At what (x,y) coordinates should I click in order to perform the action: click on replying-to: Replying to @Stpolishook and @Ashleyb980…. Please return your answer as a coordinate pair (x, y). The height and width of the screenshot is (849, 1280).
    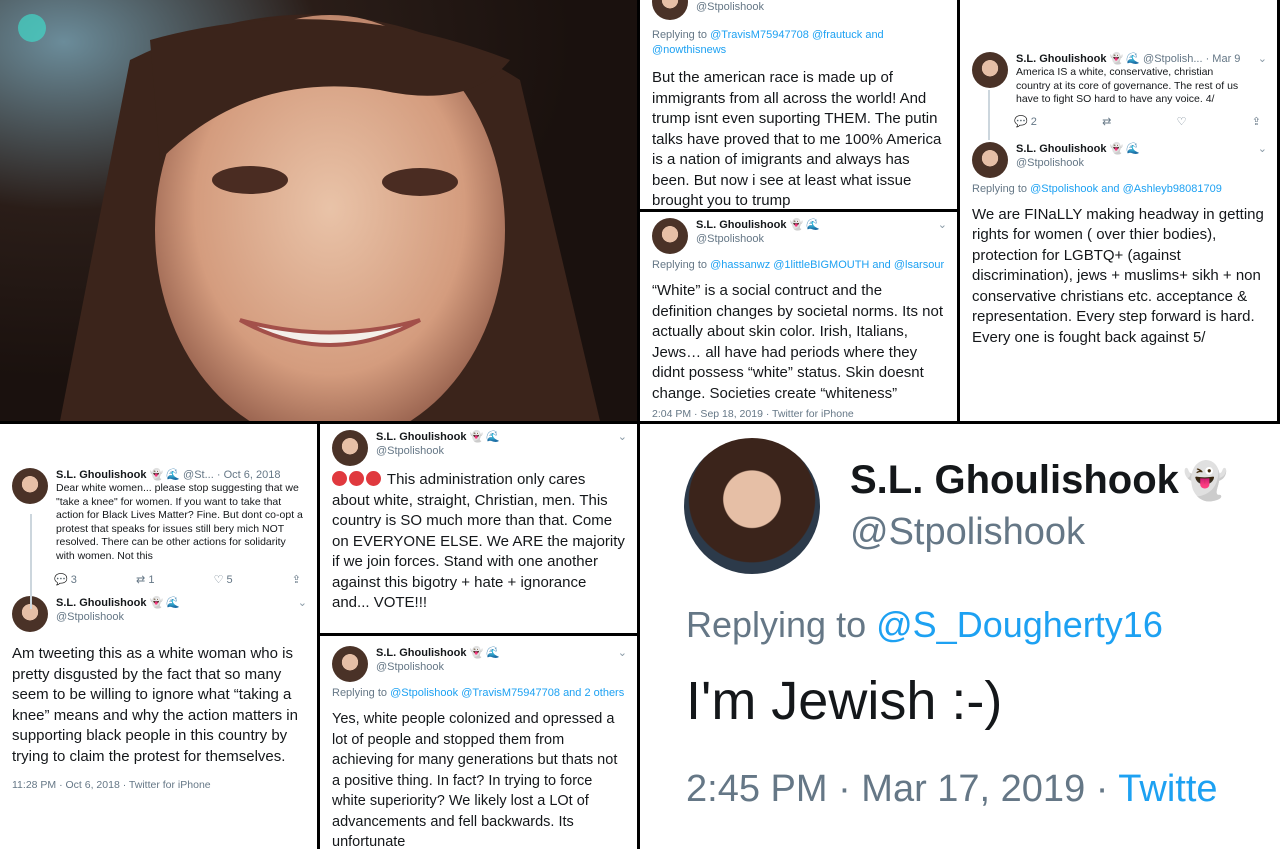
    Looking at the image, I should click on (1118, 187).